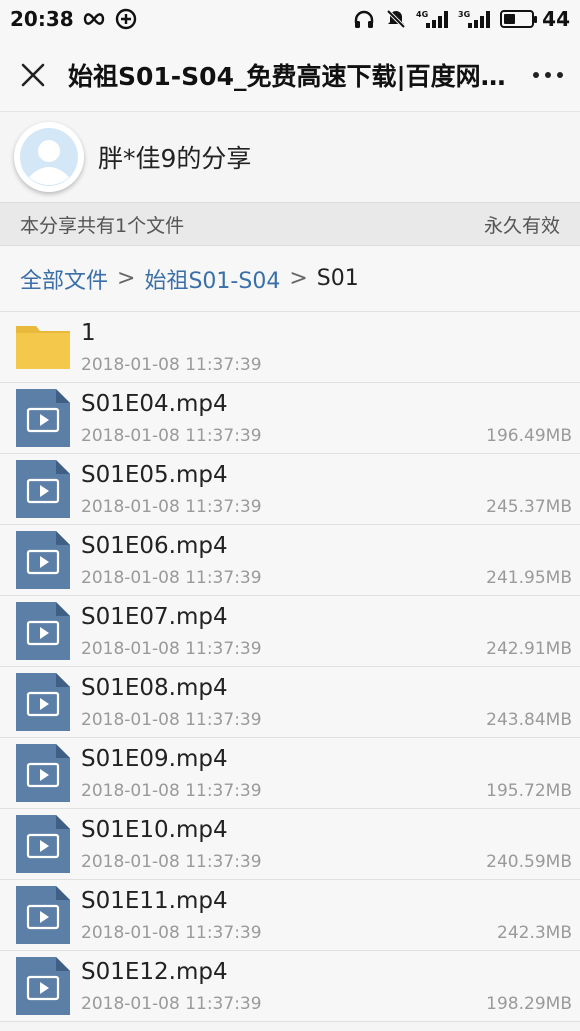  Describe the element at coordinates (290, 347) in the screenshot. I see `list-item: 1 2018-01-08 11:37:39` at that location.